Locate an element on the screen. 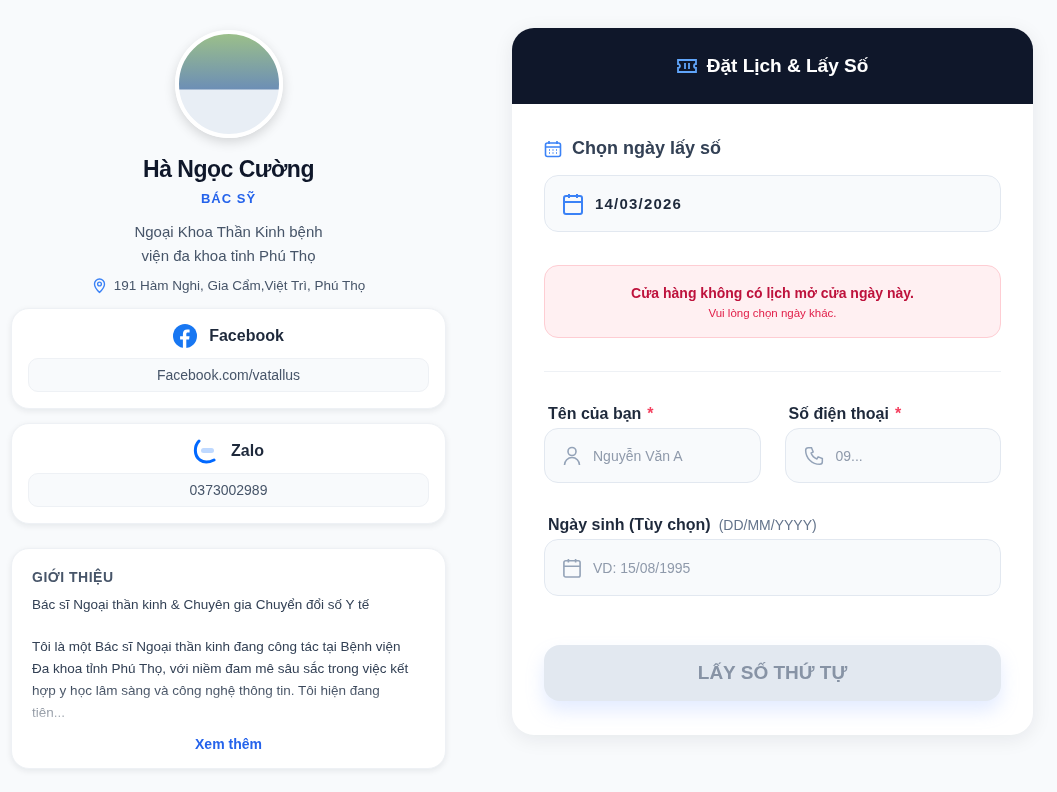  placeholder-text: Nguyễn Văn A is located at coordinates (638, 455).